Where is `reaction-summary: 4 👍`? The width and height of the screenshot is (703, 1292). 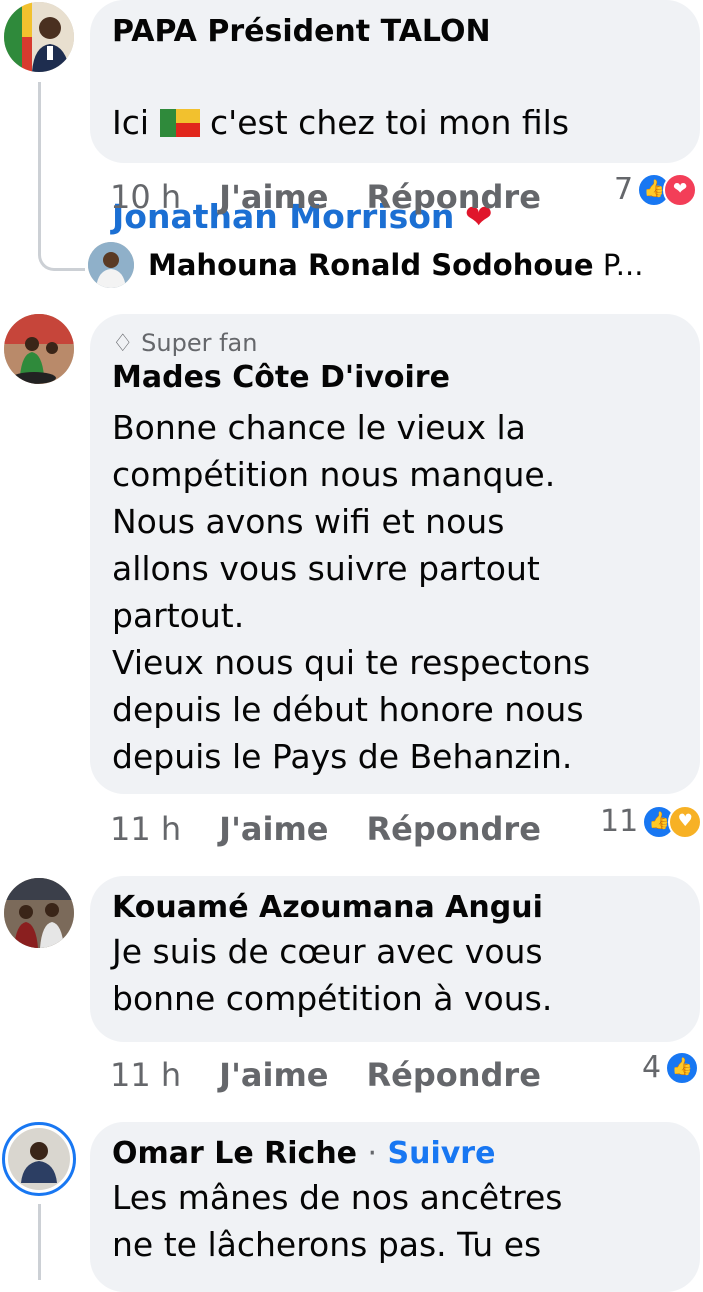 reaction-summary: 4 👍 is located at coordinates (671, 1067).